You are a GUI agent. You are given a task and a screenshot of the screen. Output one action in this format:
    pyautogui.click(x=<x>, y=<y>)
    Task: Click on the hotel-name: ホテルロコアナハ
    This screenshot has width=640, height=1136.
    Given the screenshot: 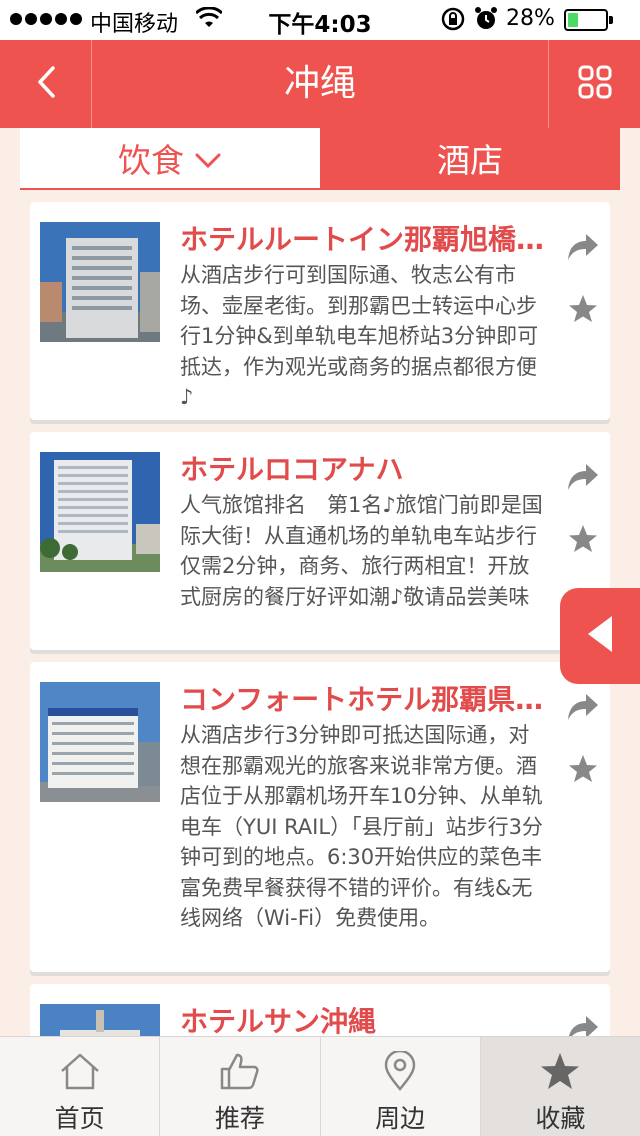 What is the action you would take?
    pyautogui.click(x=292, y=469)
    